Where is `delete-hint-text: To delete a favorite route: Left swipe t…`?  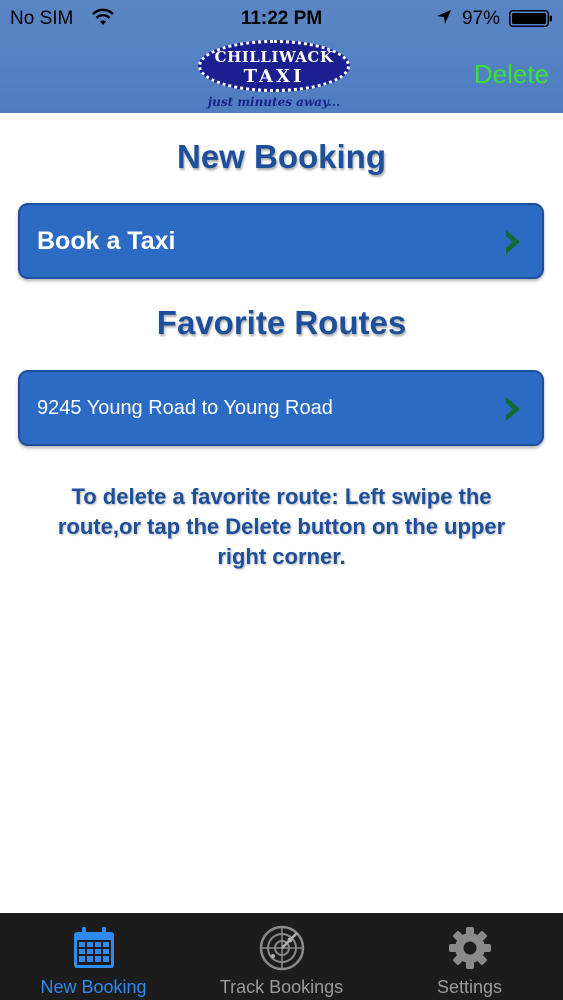 delete-hint-text: To delete a favorite route: Left swipe t… is located at coordinates (281, 526).